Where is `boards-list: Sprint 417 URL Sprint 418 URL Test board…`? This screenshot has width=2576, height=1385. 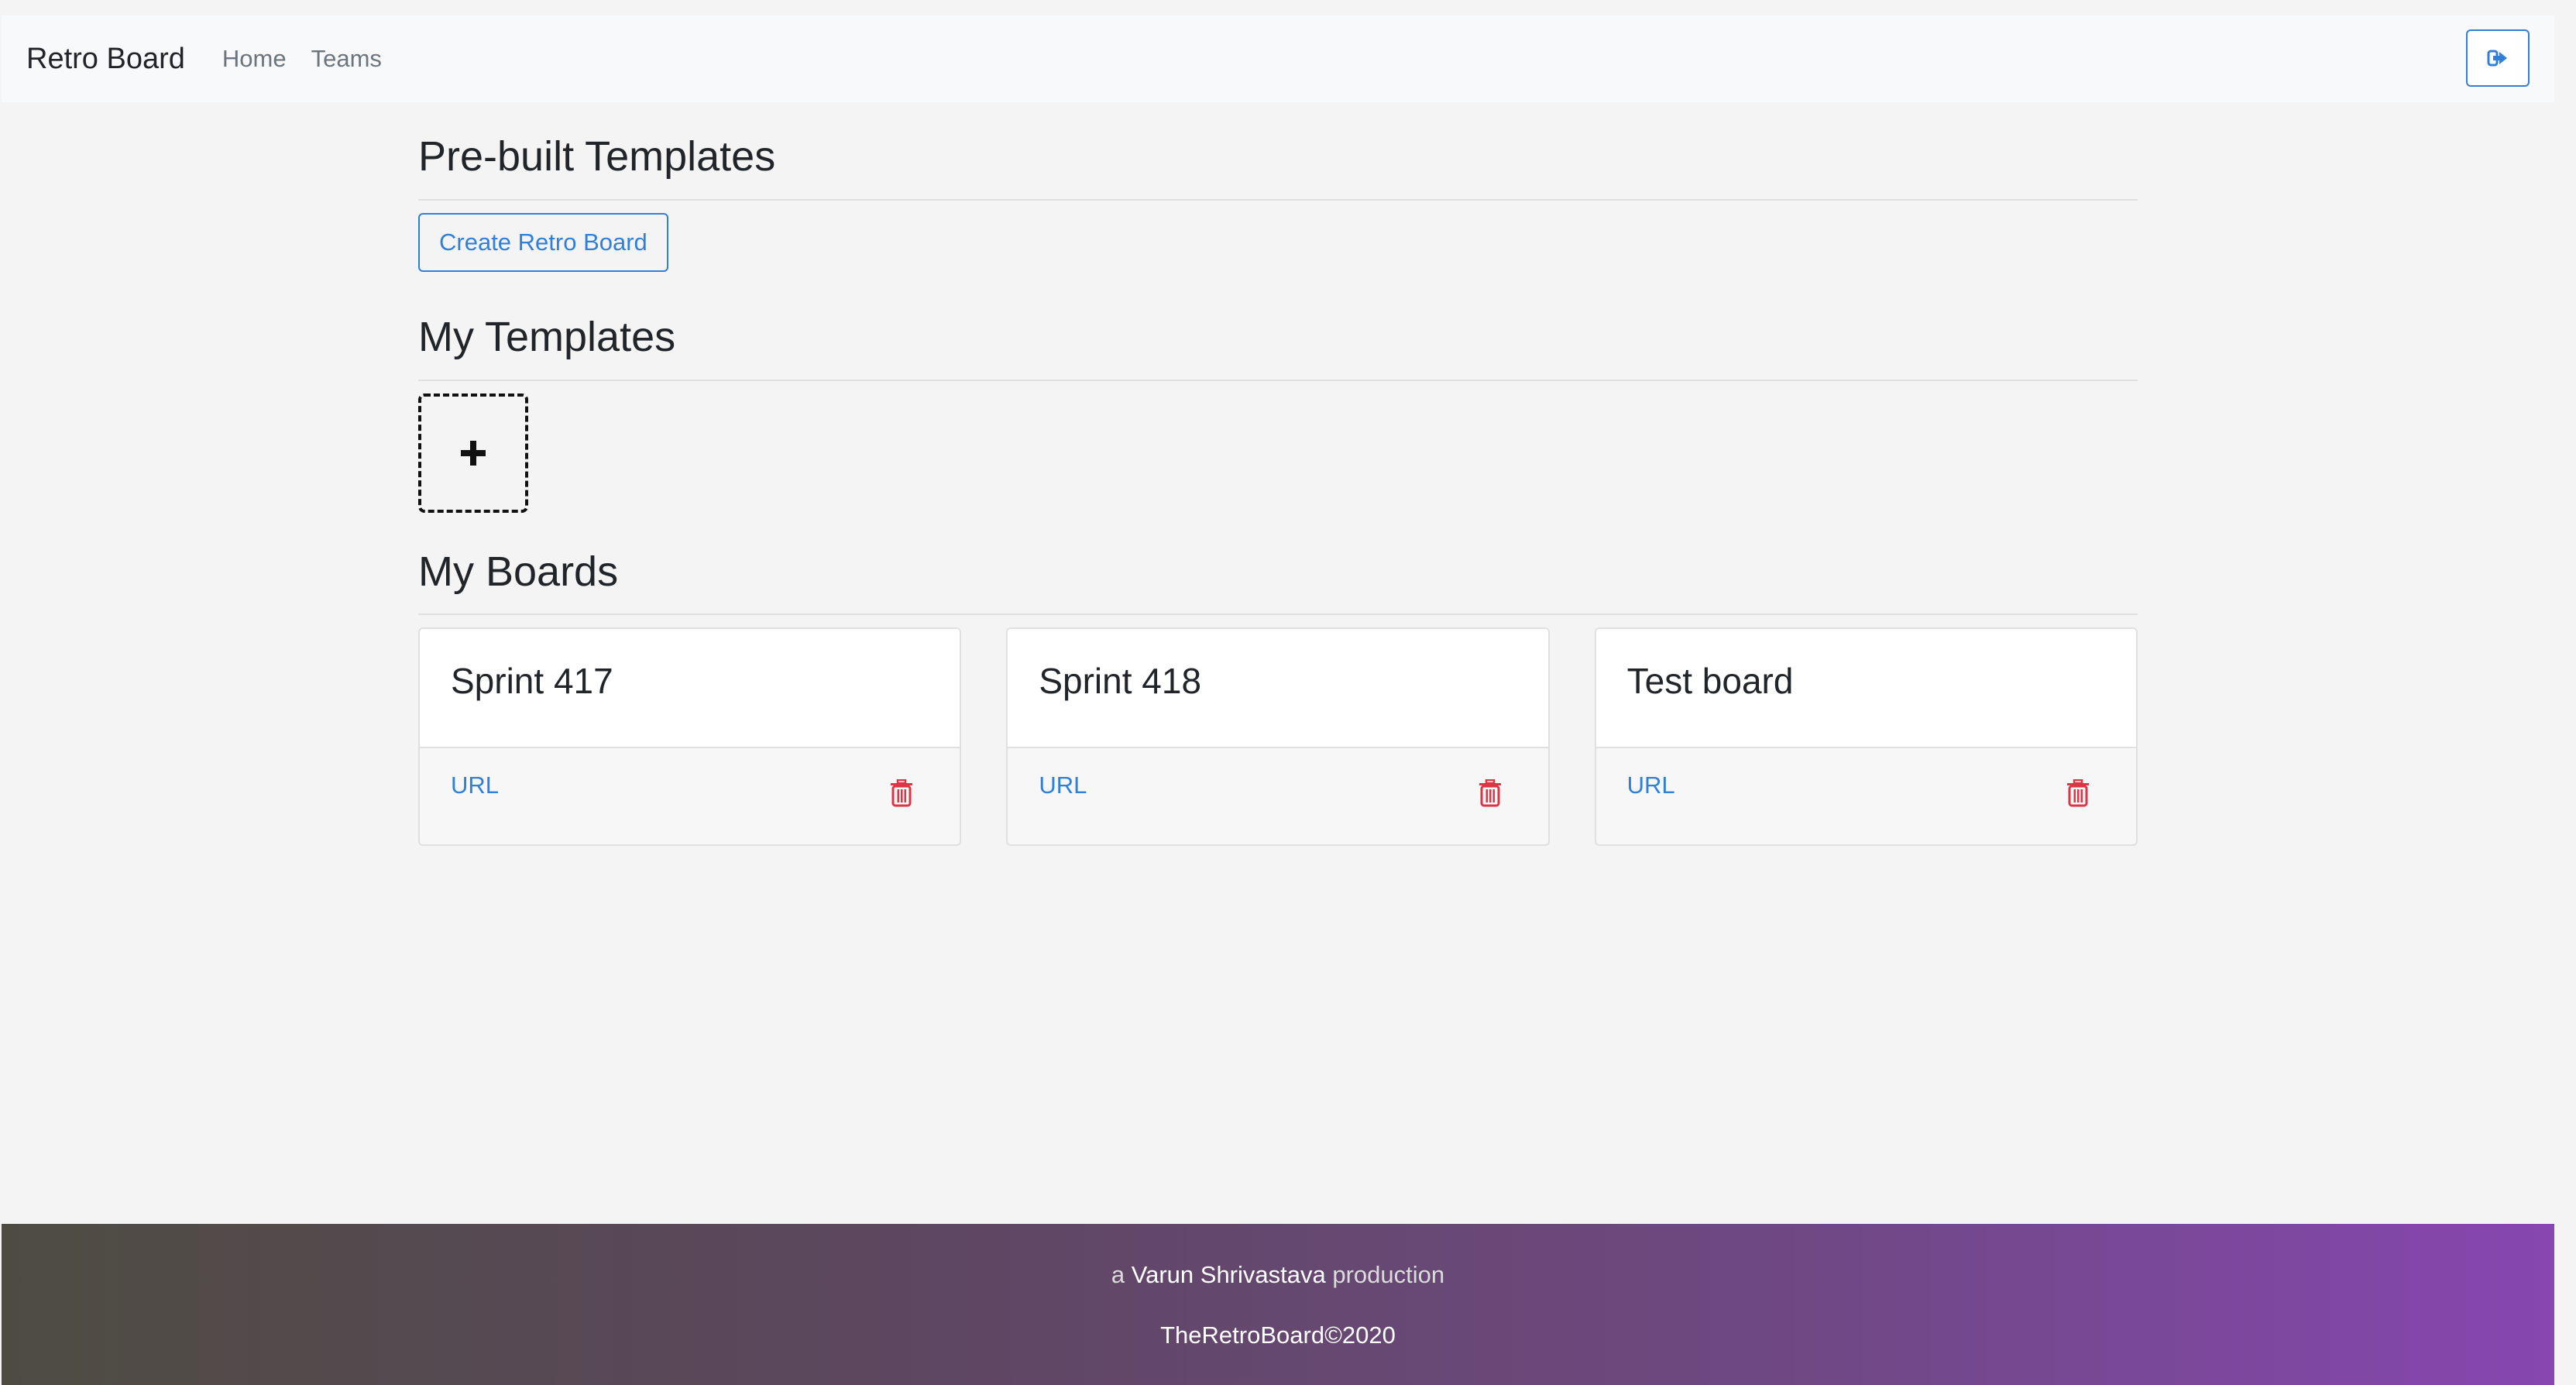
boards-list: Sprint 417 URL Sprint 418 URL Test board… is located at coordinates (1278, 737).